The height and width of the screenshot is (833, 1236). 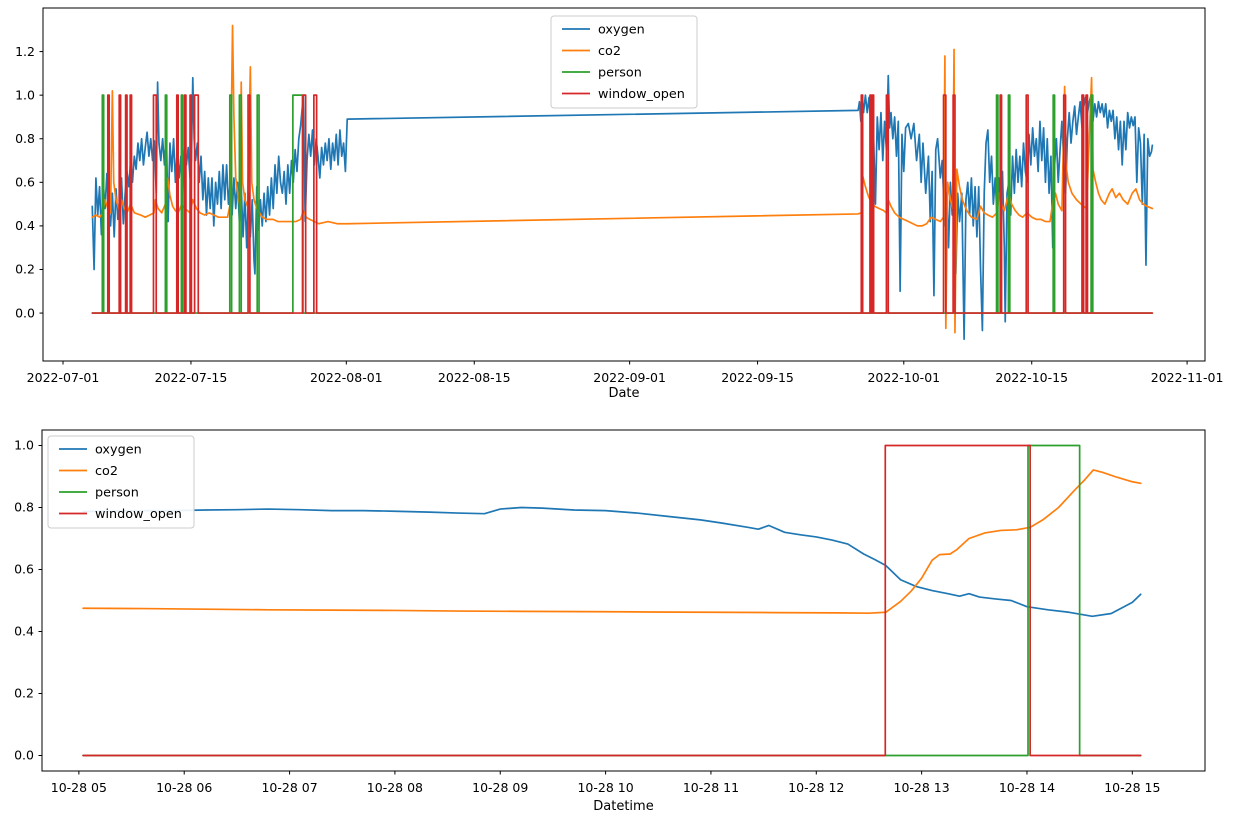 I want to click on x-tick-label: 10-28 12, so click(x=816, y=787).